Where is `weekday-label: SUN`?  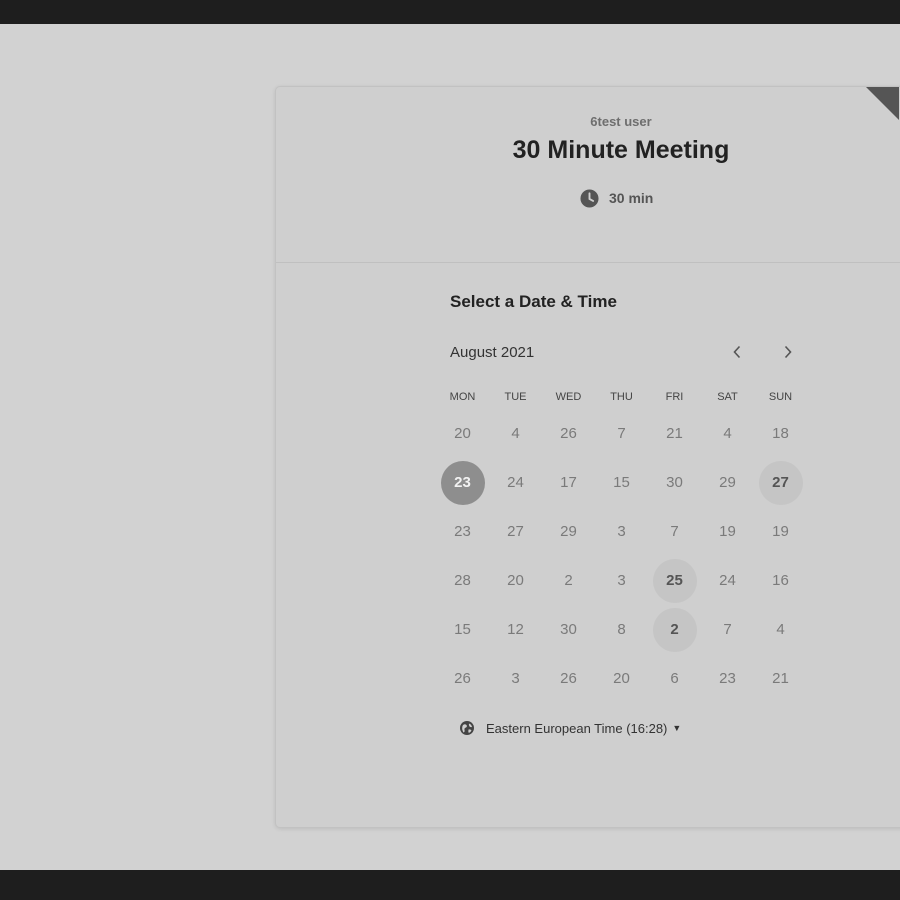 weekday-label: SUN is located at coordinates (780, 397).